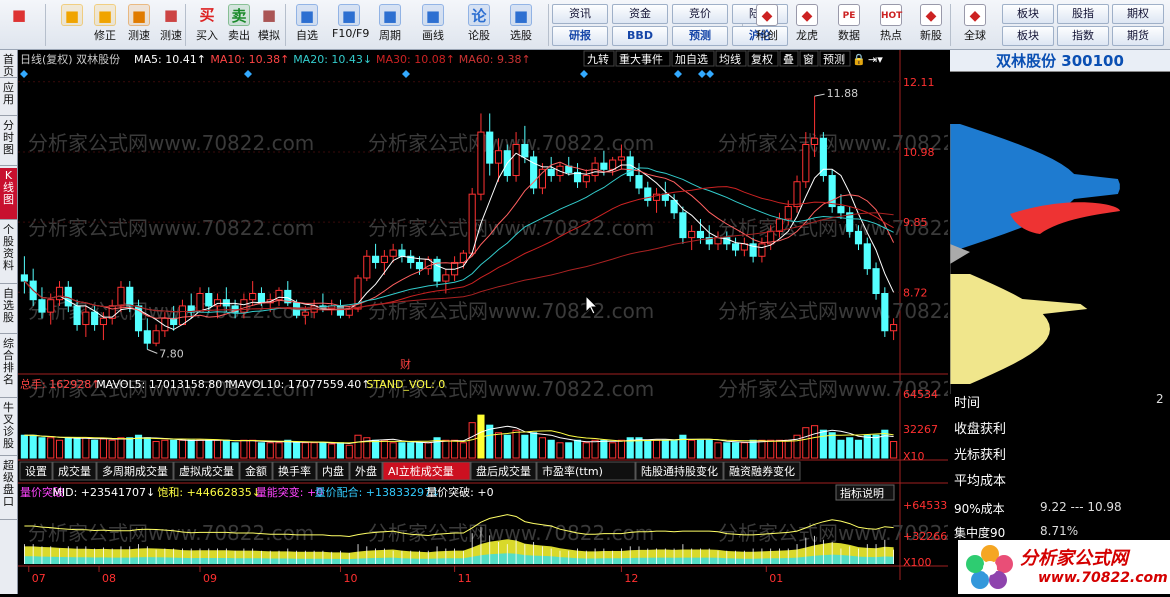 This screenshot has height=597, width=1170. Describe the element at coordinates (8, 142) in the screenshot. I see `left-tab-2: 分时图` at that location.